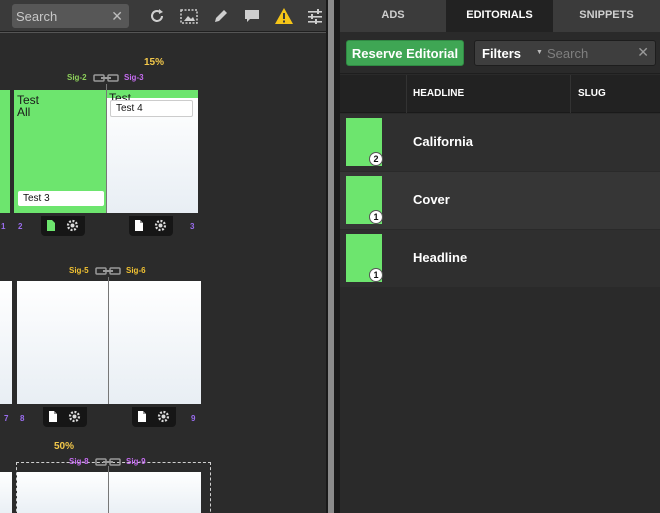  Describe the element at coordinates (65, 417) in the screenshot. I see `page-8-controls` at that location.